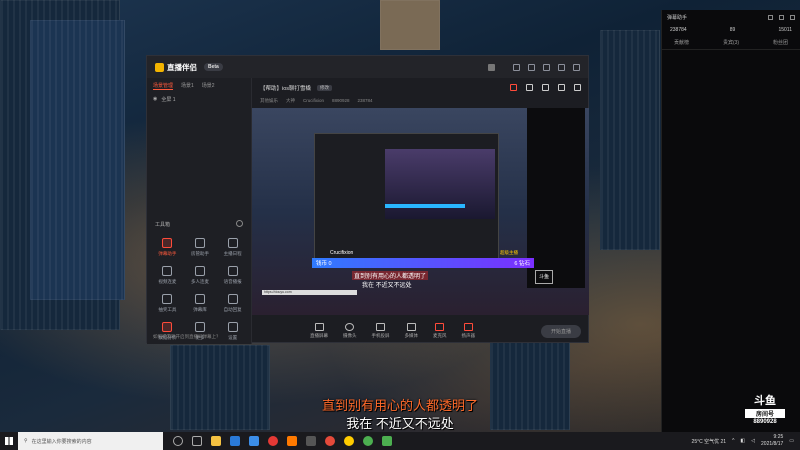 This screenshot has height=450, width=800. What do you see at coordinates (324, 264) in the screenshot?
I see `gift-left: 钱币 0` at bounding box center [324, 264].